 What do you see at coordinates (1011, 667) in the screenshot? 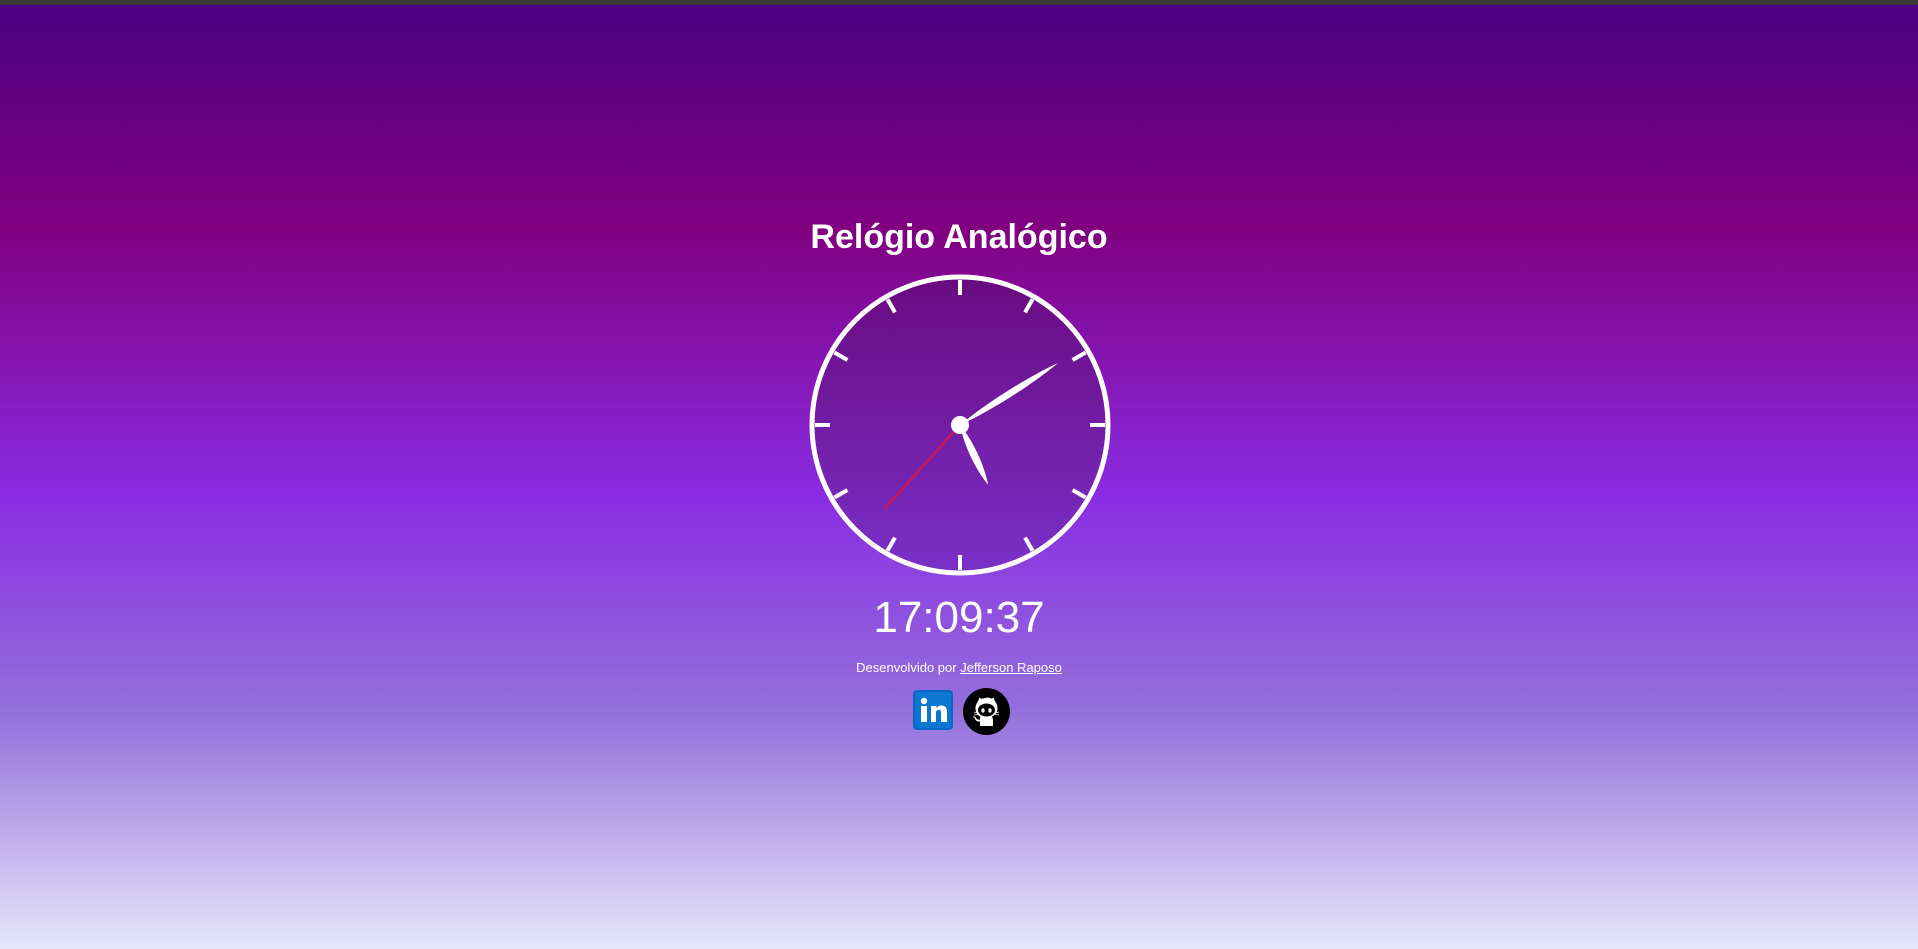
I see `author-link: Jefferson Raposo` at bounding box center [1011, 667].